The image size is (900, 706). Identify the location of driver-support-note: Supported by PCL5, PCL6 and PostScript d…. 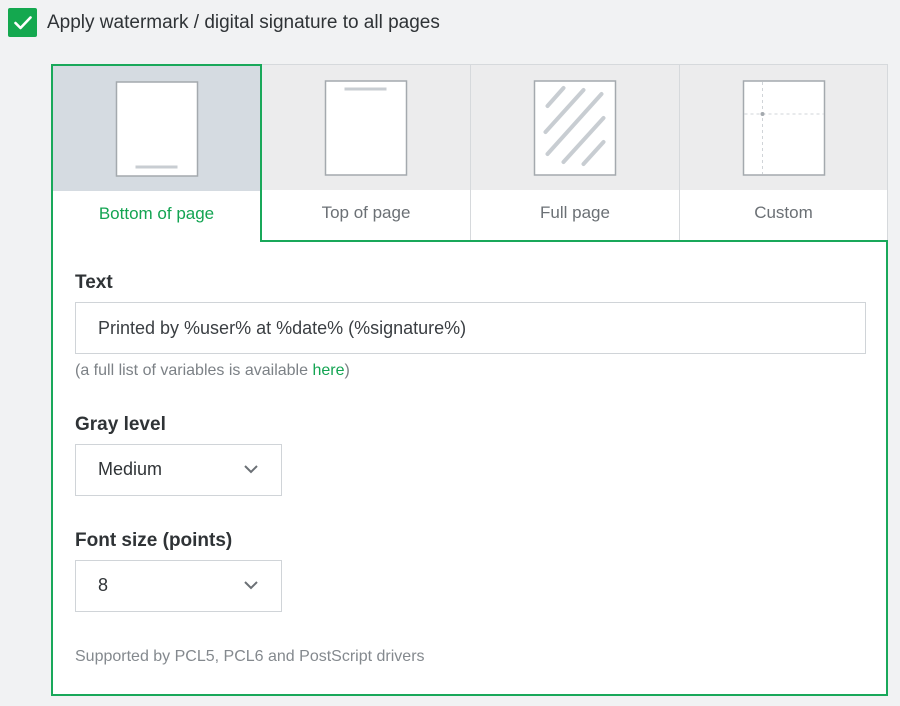
(250, 656).